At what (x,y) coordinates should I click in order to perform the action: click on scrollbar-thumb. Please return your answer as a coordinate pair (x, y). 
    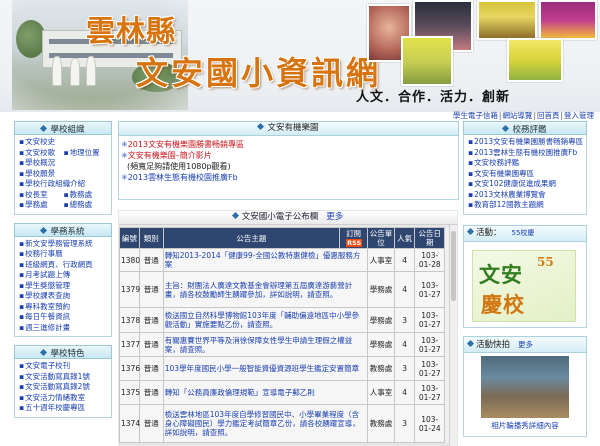
    Looking at the image, I should click on (453, 266).